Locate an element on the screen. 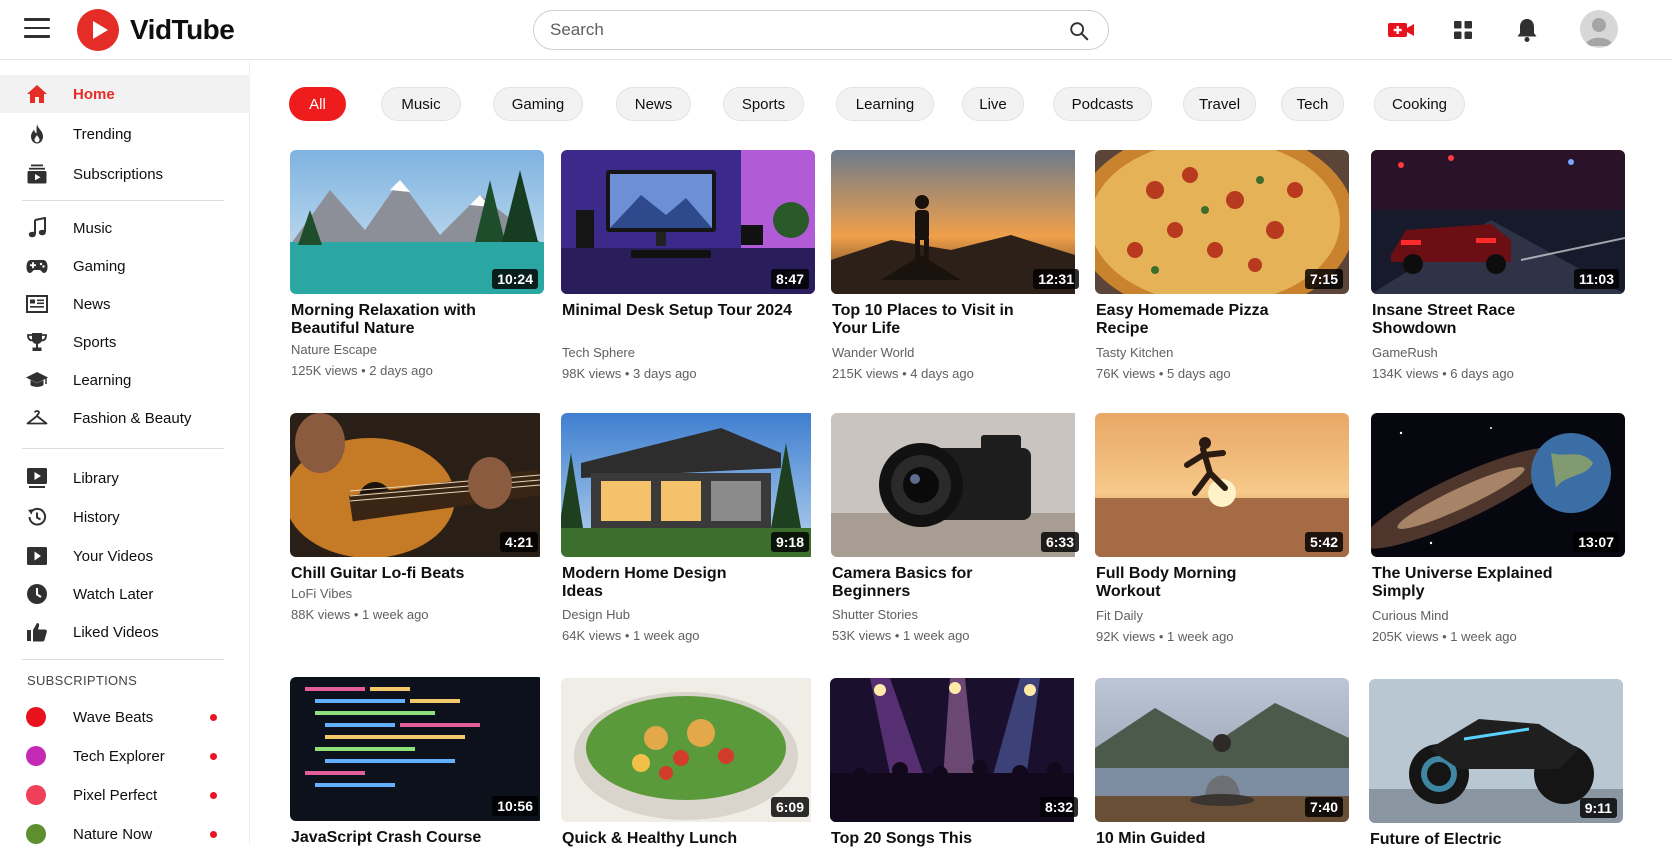 This screenshot has width=1672, height=853. video-thumbnail: 11:03 is located at coordinates (1498, 222).